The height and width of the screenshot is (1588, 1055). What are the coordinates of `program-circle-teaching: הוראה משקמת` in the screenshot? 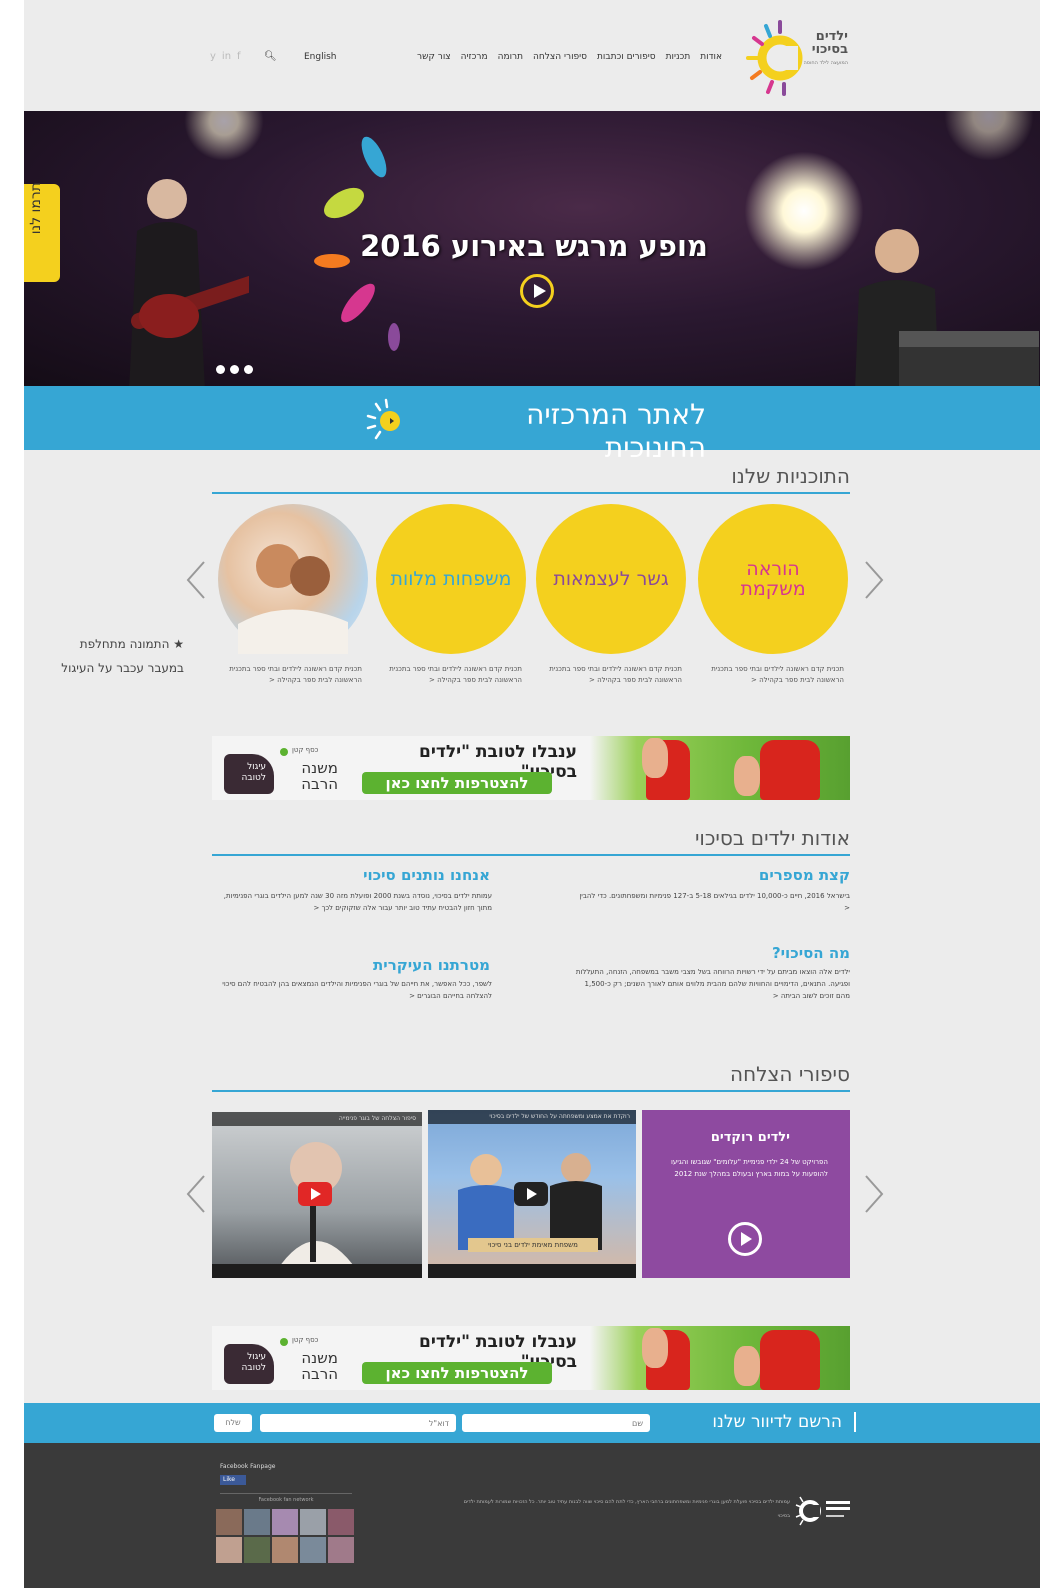 It's located at (773, 579).